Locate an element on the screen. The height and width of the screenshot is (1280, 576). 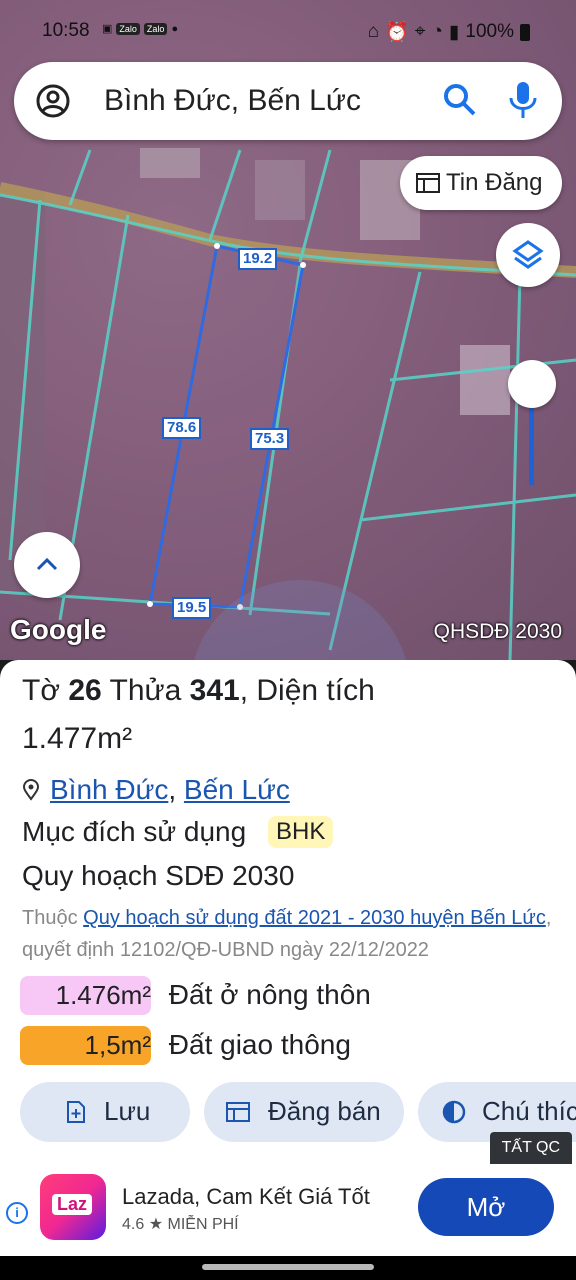
star-icon: ★ is located at coordinates (156, 1224).